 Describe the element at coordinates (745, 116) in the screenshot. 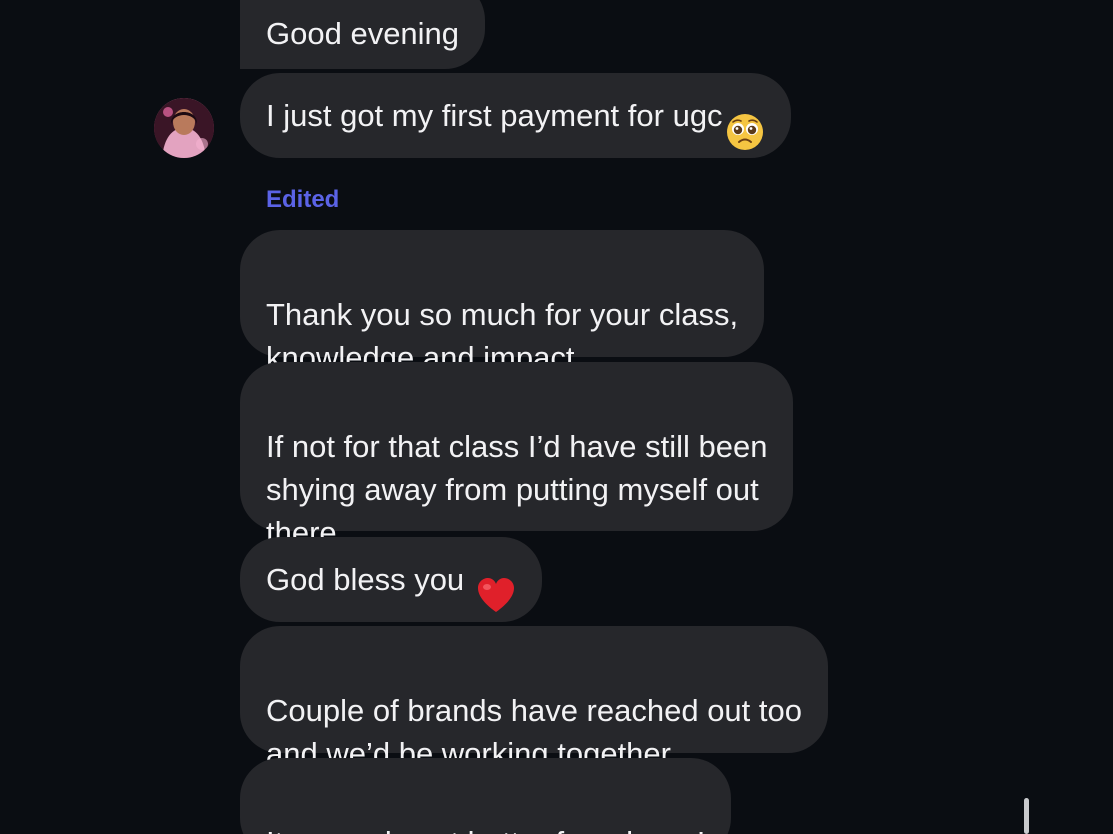

I see `pleading-face-icon` at that location.